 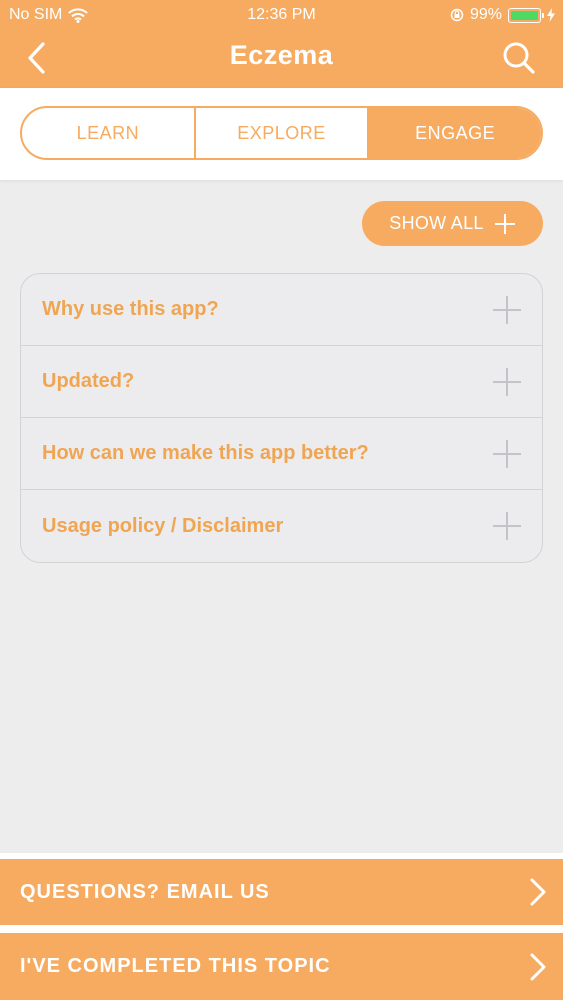 I want to click on accordion-item-label: Why use this app?, so click(x=130, y=309).